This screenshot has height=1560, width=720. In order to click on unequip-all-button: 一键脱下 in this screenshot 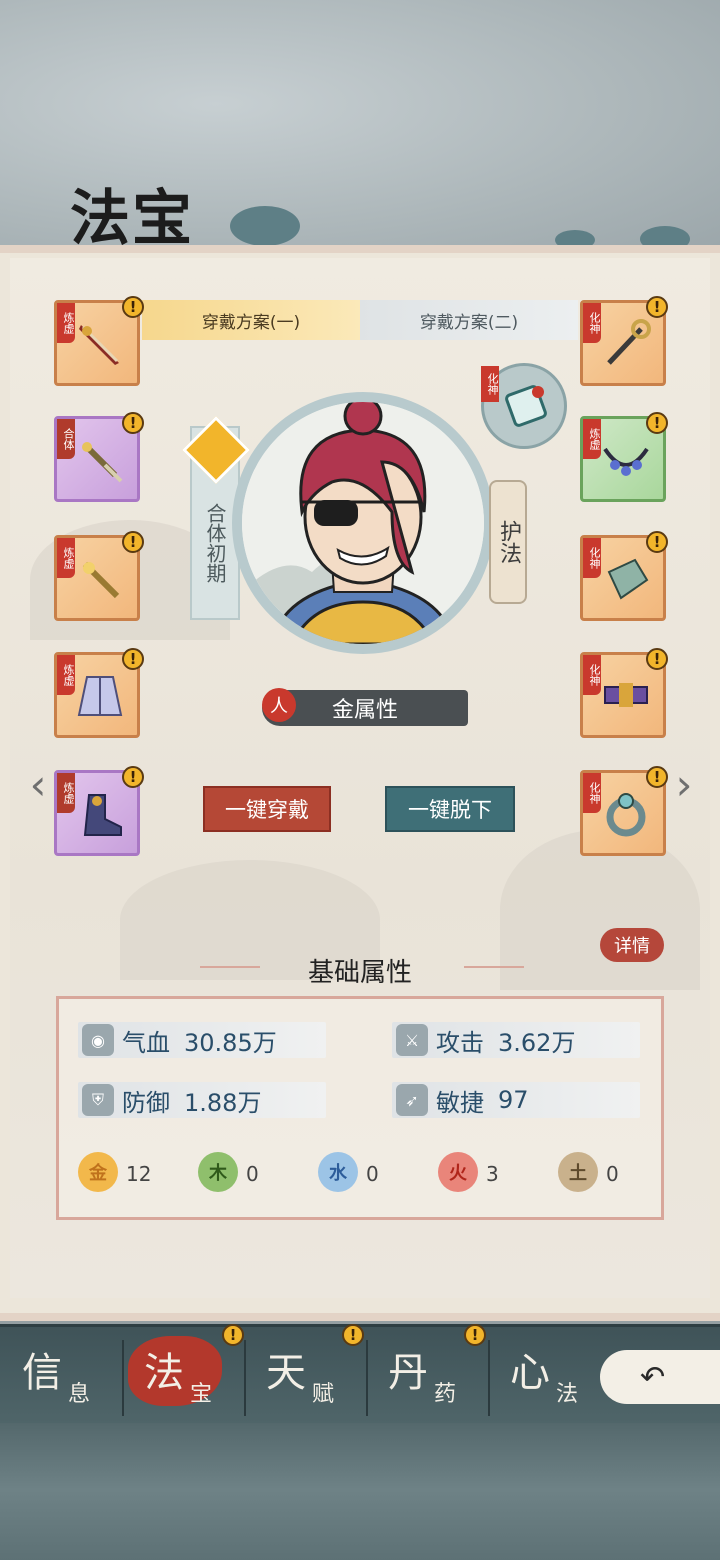, I will do `click(450, 809)`.